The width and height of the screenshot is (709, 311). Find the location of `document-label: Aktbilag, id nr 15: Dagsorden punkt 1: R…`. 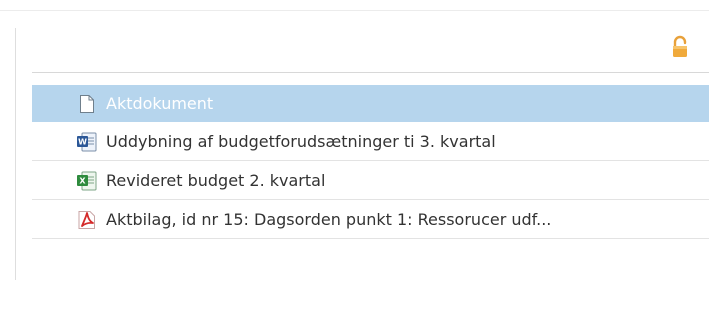

document-label: Aktbilag, id nr 15: Dagsorden punkt 1: R… is located at coordinates (329, 219).